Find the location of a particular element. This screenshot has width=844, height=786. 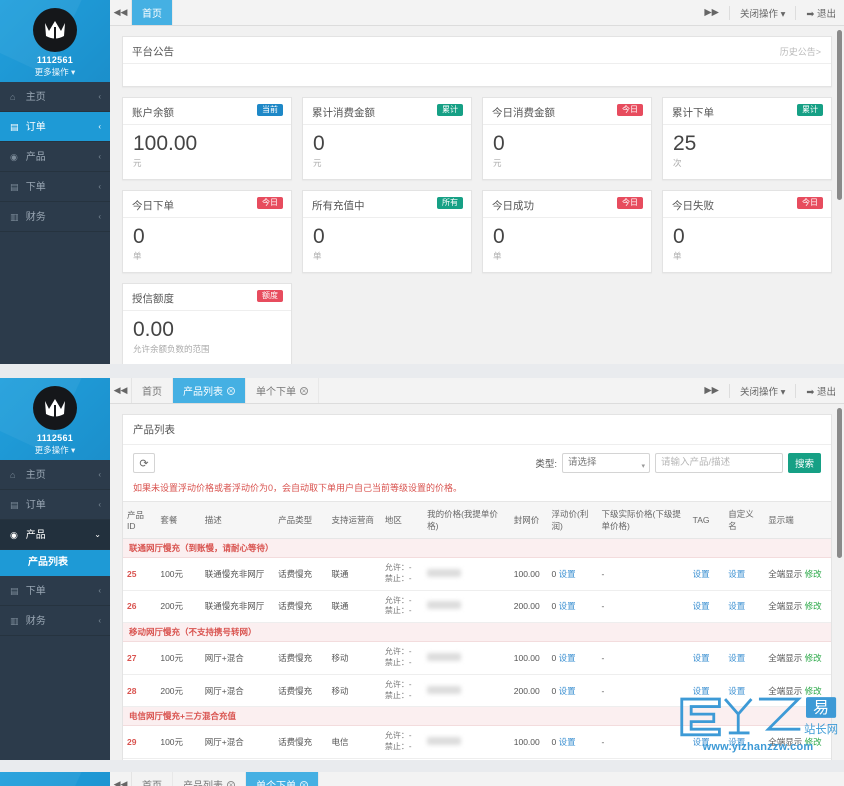

sidebar-item-product: ◉ 产品 ⌄ is located at coordinates (55, 535).